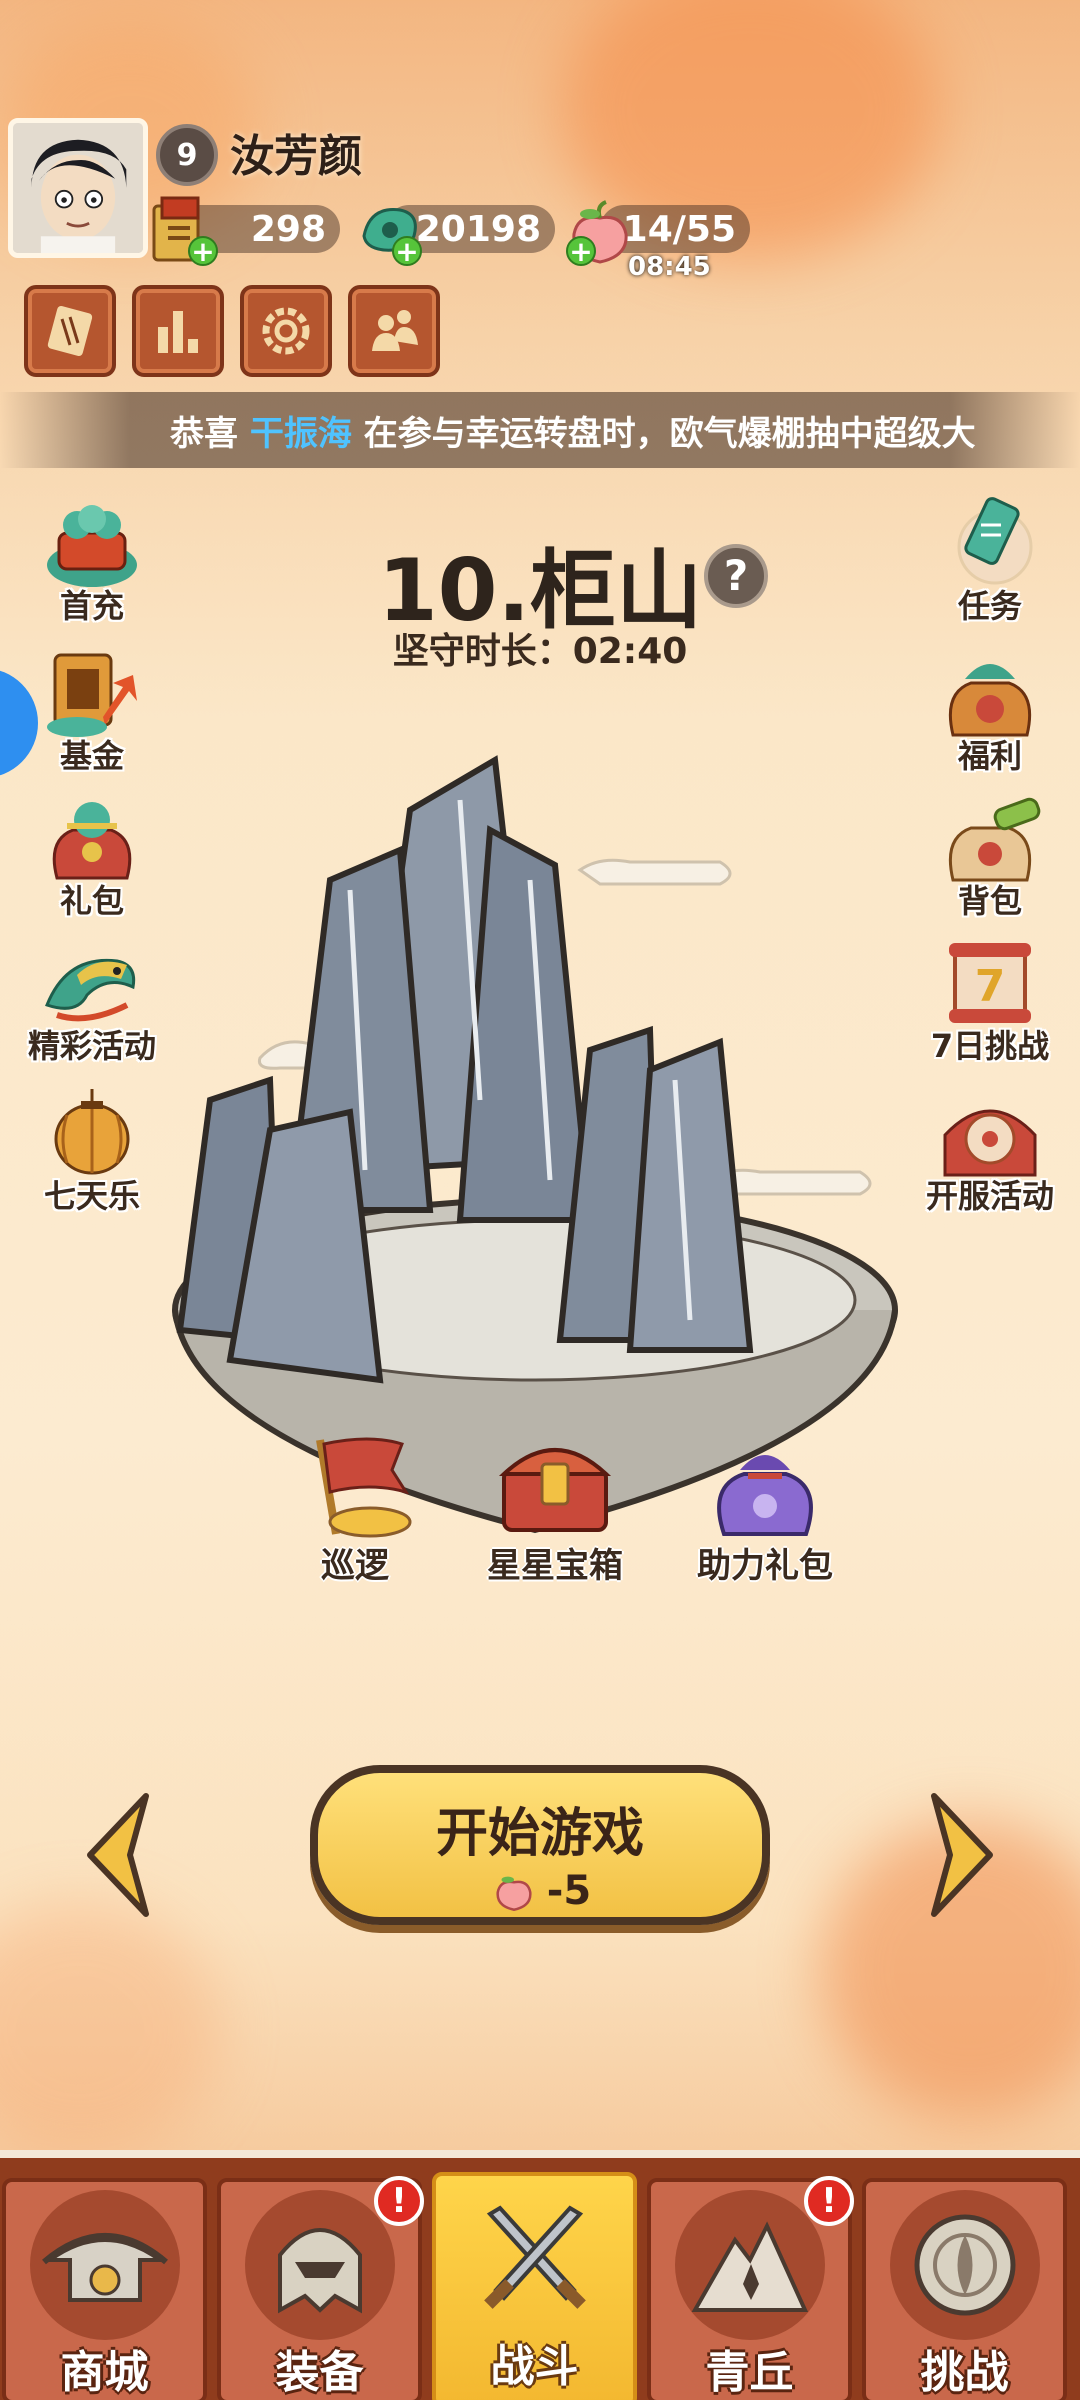  Describe the element at coordinates (989, 901) in the screenshot. I see `side-item-label: 背包` at that location.